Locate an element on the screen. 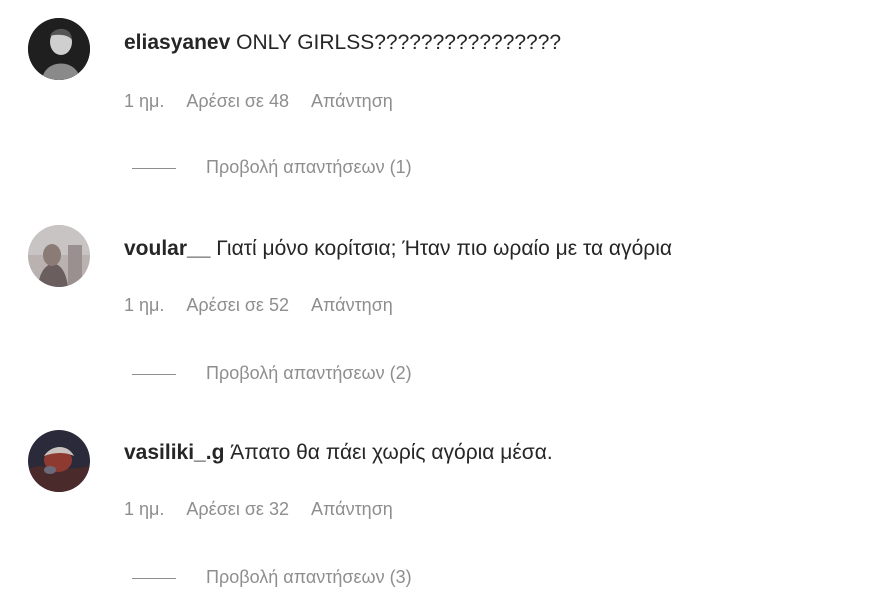 The height and width of the screenshot is (615, 880). view-replies-label: Προβολή απαντήσεων (1) is located at coordinates (309, 167).